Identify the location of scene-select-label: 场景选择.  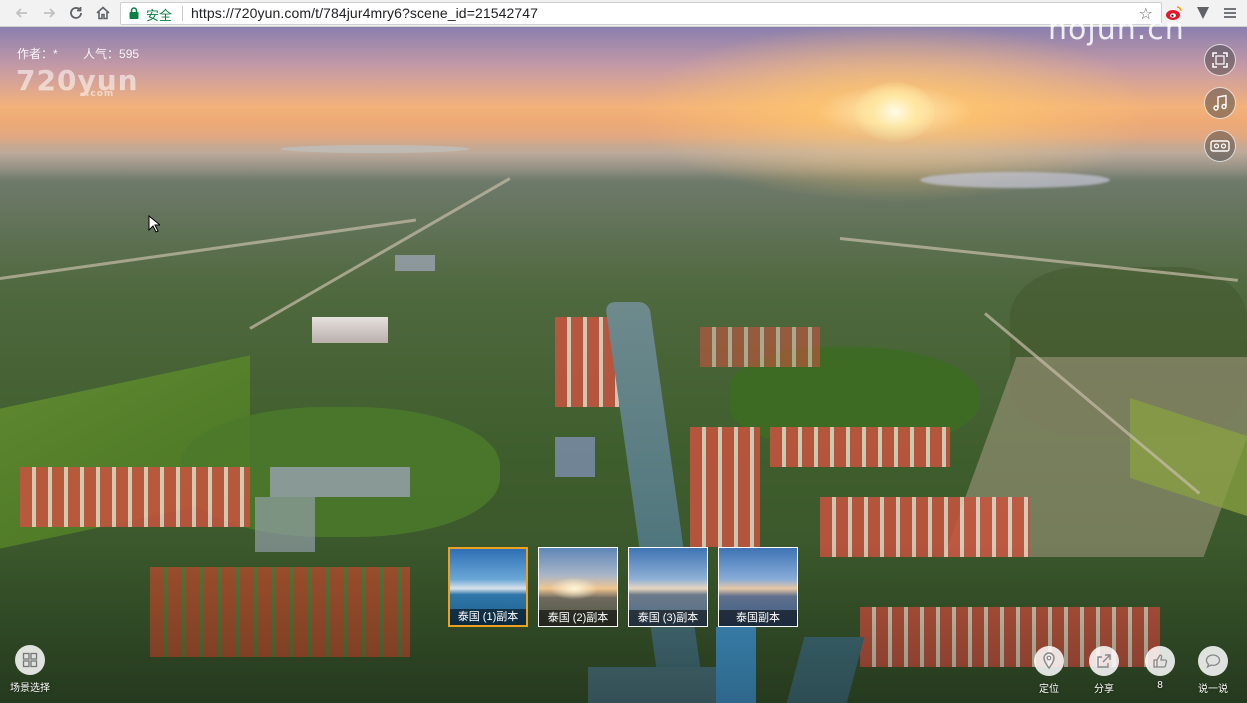
(30, 688).